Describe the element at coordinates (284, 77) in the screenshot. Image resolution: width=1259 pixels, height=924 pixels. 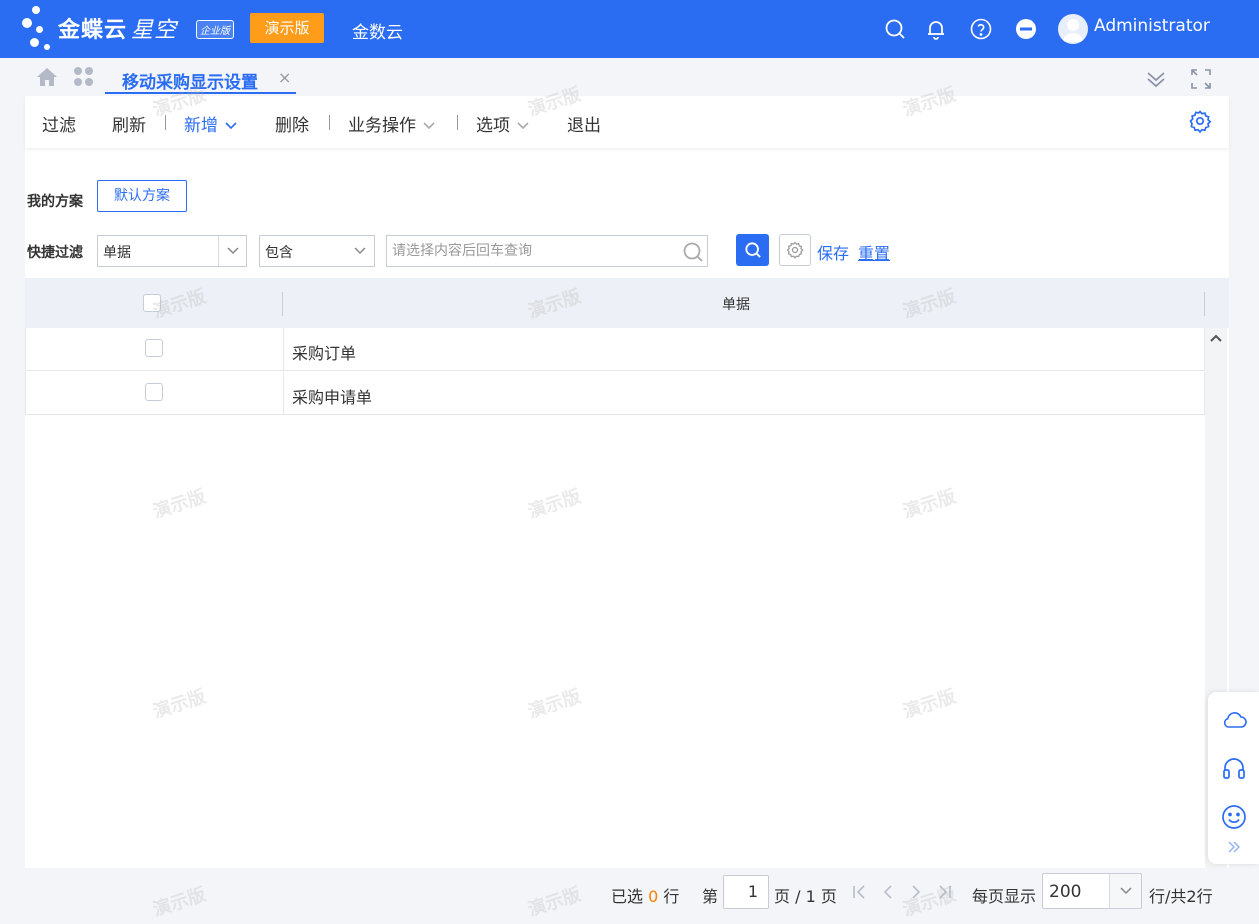
I see `close-icon: ×` at that location.